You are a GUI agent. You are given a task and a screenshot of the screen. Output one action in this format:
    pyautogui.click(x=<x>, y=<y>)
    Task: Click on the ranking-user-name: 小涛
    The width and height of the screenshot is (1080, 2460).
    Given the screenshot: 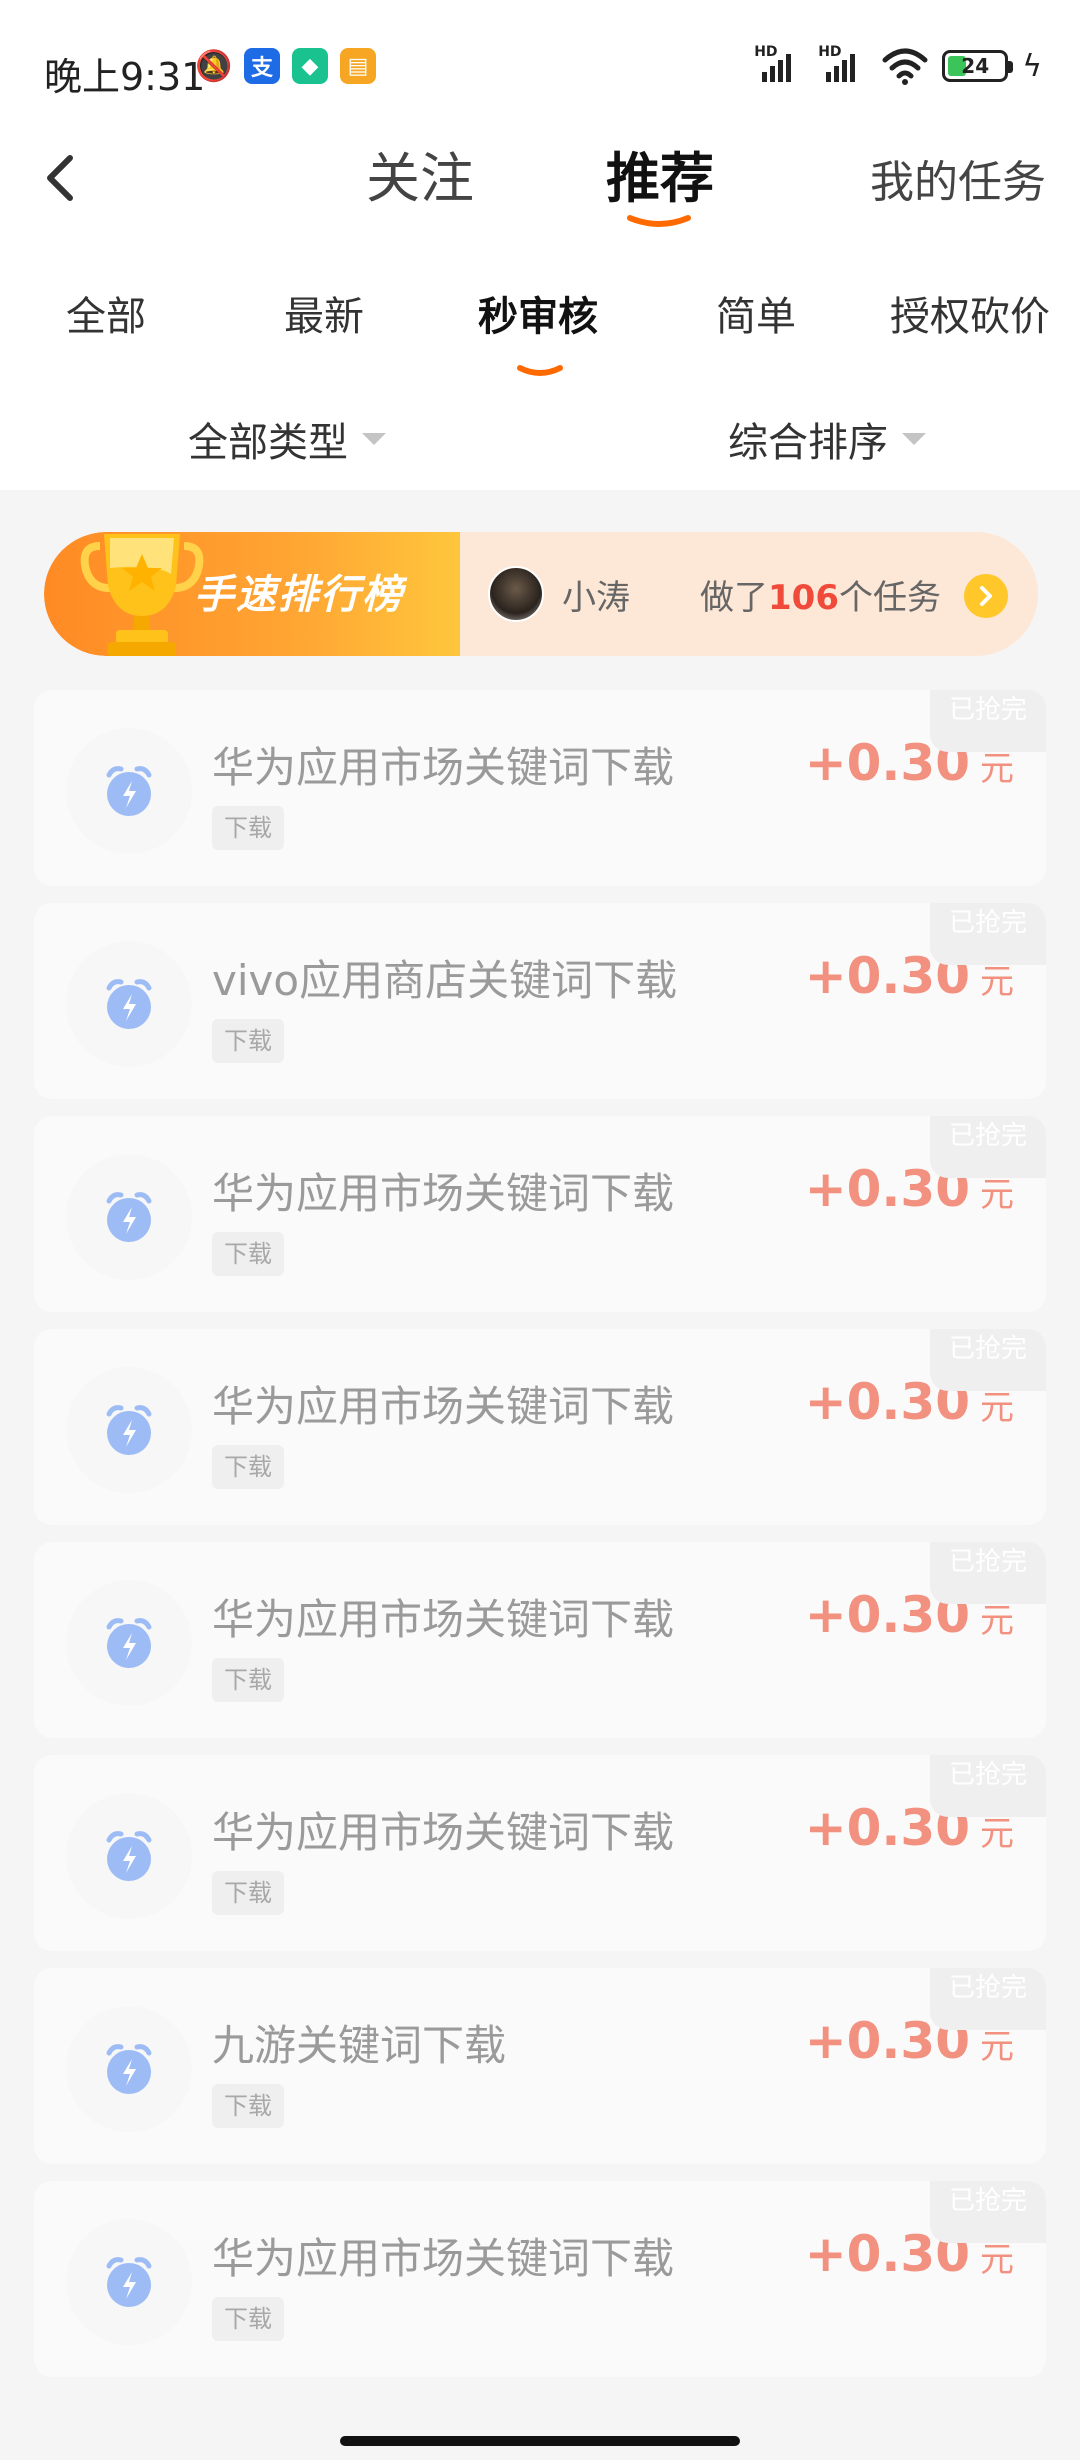 What is the action you would take?
    pyautogui.click(x=596, y=598)
    